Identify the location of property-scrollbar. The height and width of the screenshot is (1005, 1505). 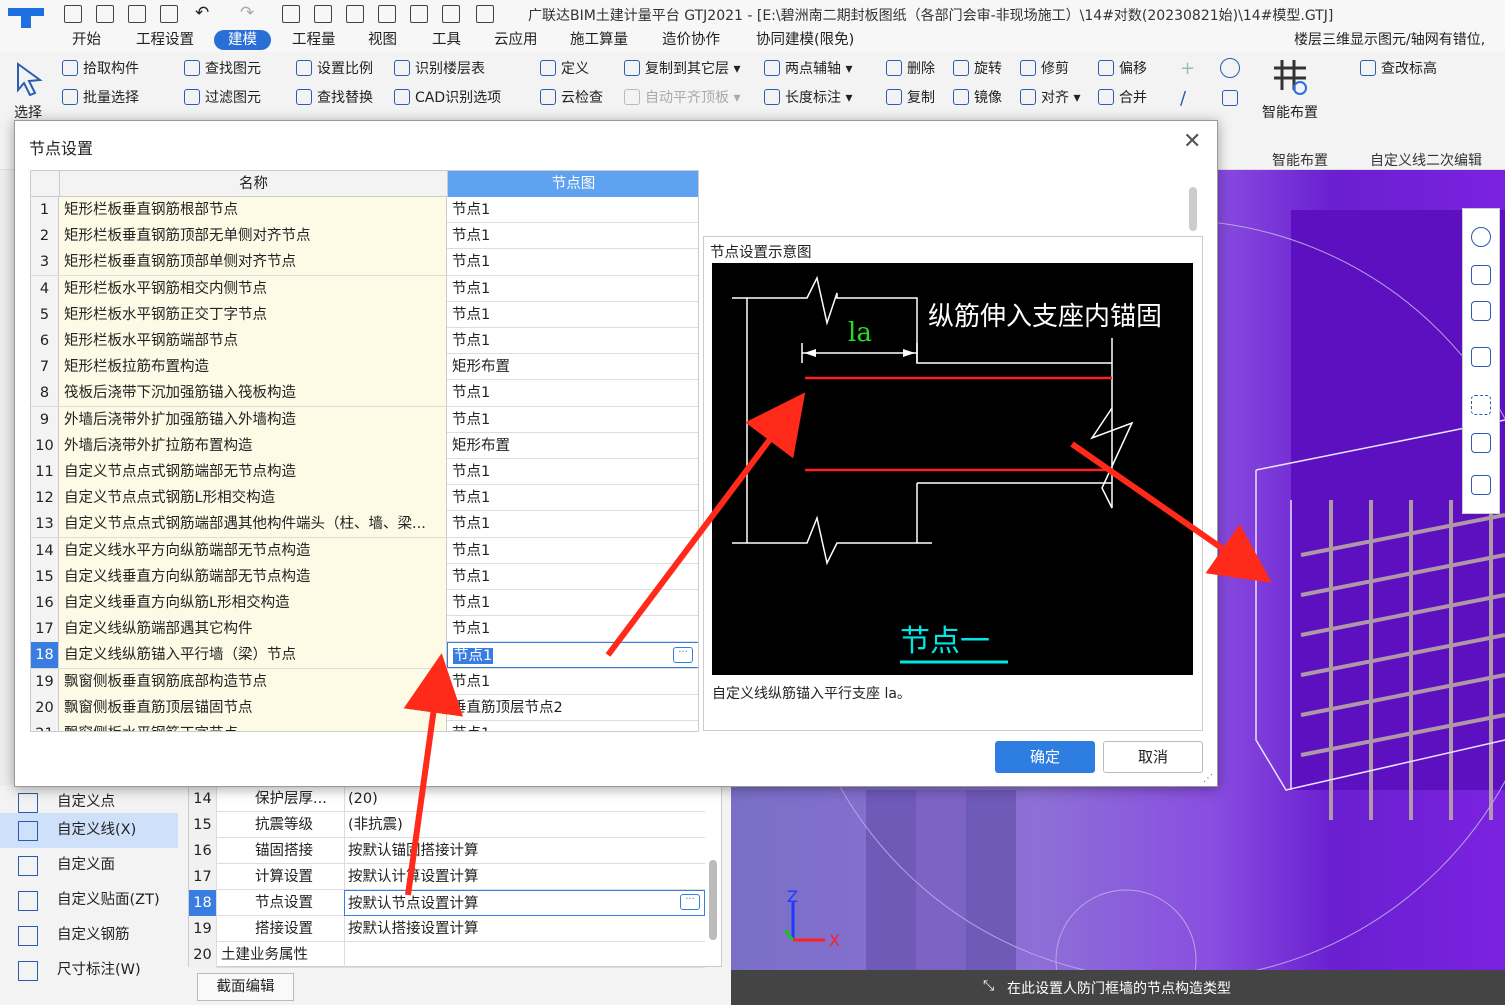
(713, 900).